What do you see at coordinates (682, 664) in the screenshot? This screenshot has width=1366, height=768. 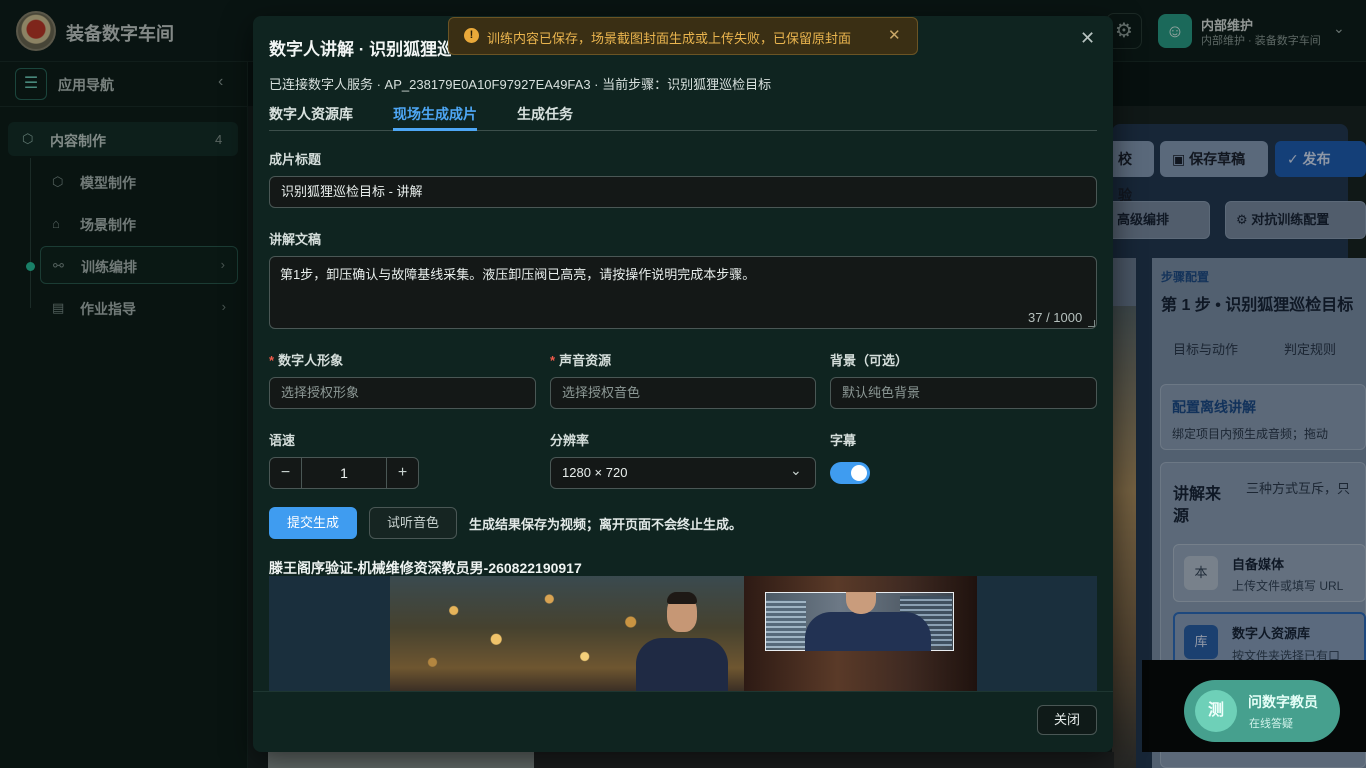 I see `presenter-body` at bounding box center [682, 664].